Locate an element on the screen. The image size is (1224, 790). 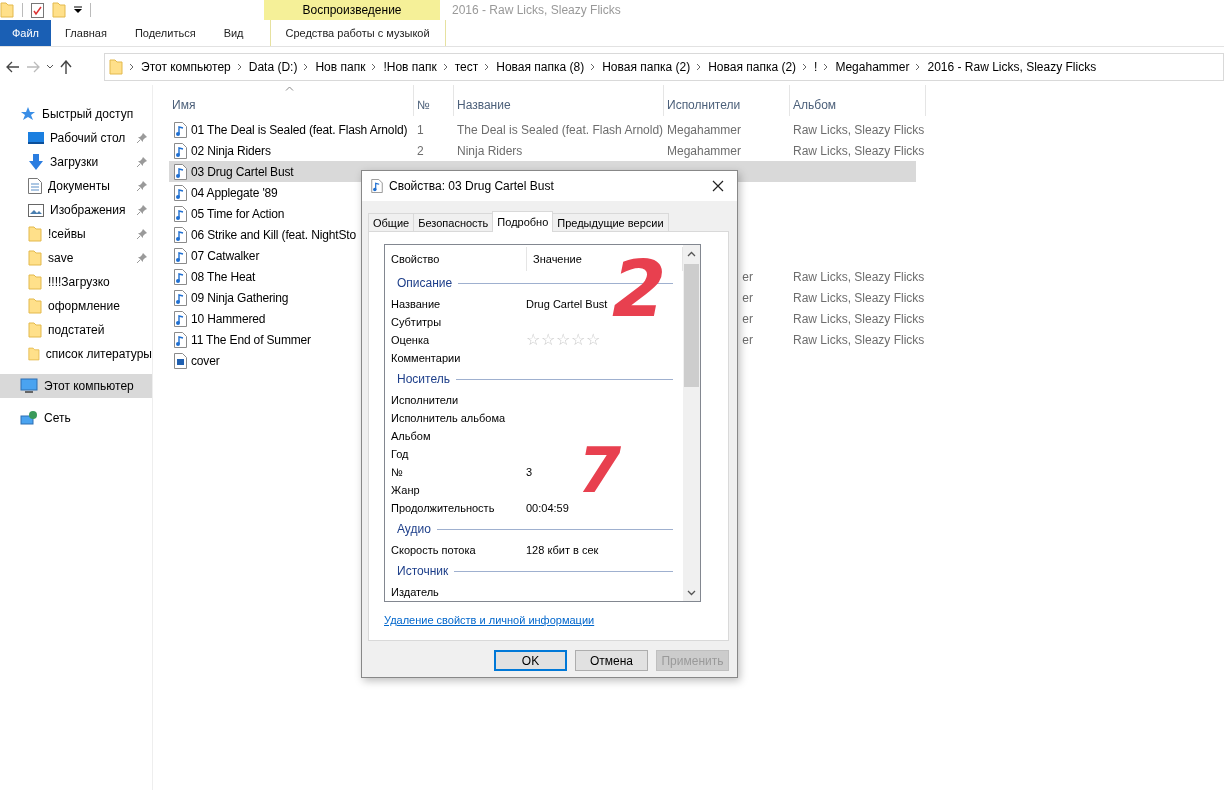
breadcrumb: 2016 - Raw Licks, Sleazy Flicks is located at coordinates (1012, 67).